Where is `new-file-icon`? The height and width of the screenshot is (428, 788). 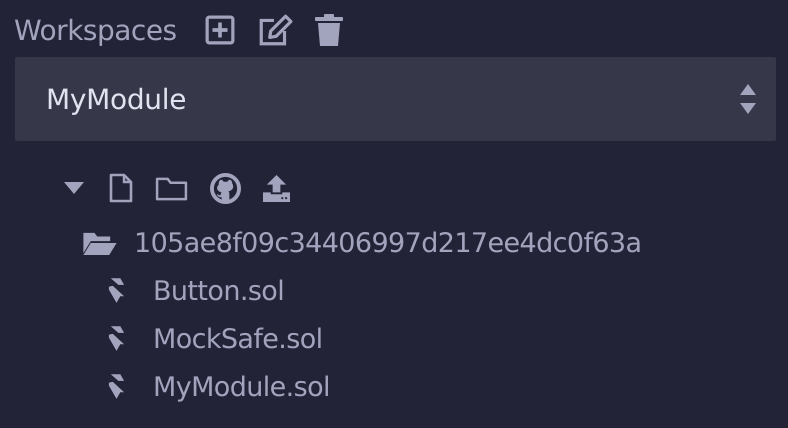
new-file-icon is located at coordinates (121, 188).